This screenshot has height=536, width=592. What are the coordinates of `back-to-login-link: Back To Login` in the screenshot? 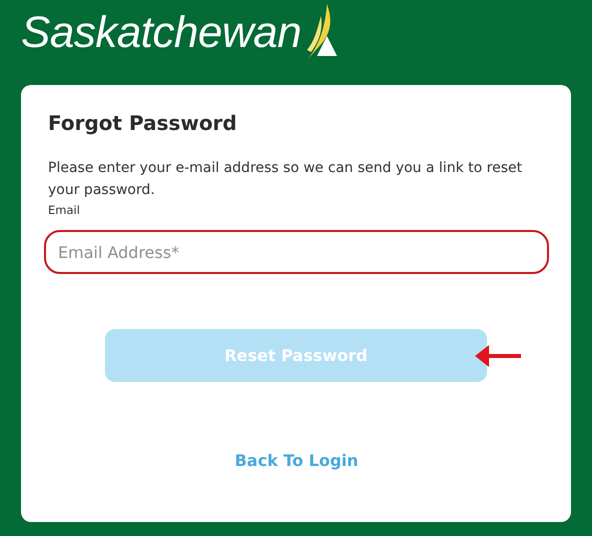 It's located at (296, 460).